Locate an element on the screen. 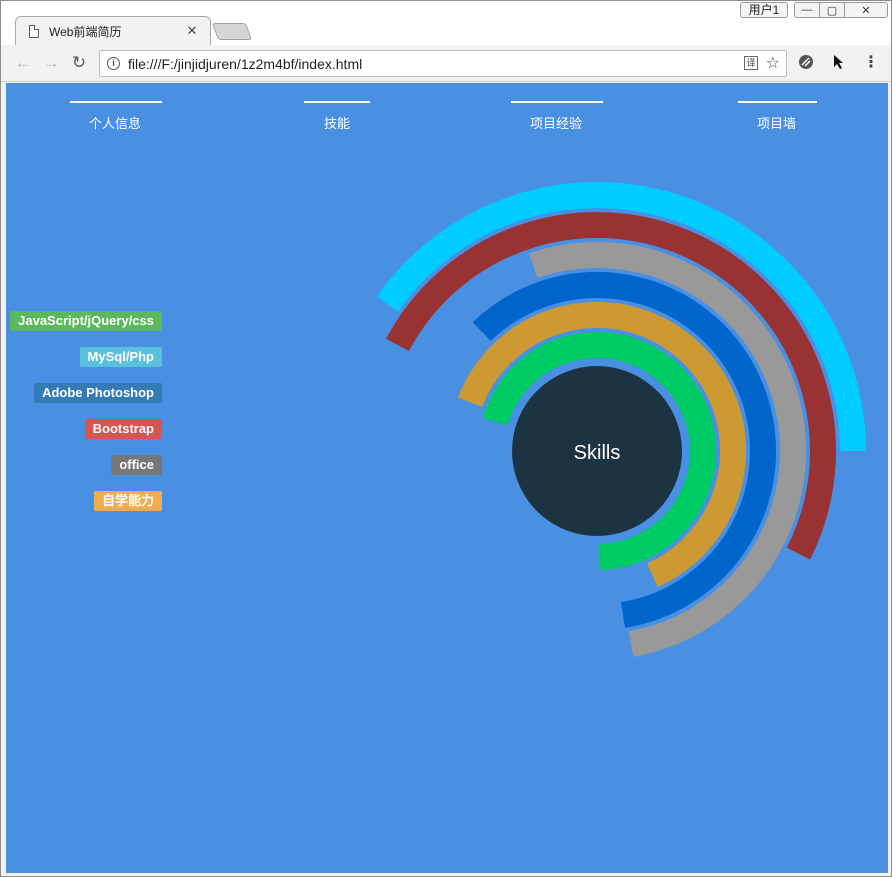 Image resolution: width=892 pixels, height=877 pixels. close-window-button: ✕ is located at coordinates (866, 10).